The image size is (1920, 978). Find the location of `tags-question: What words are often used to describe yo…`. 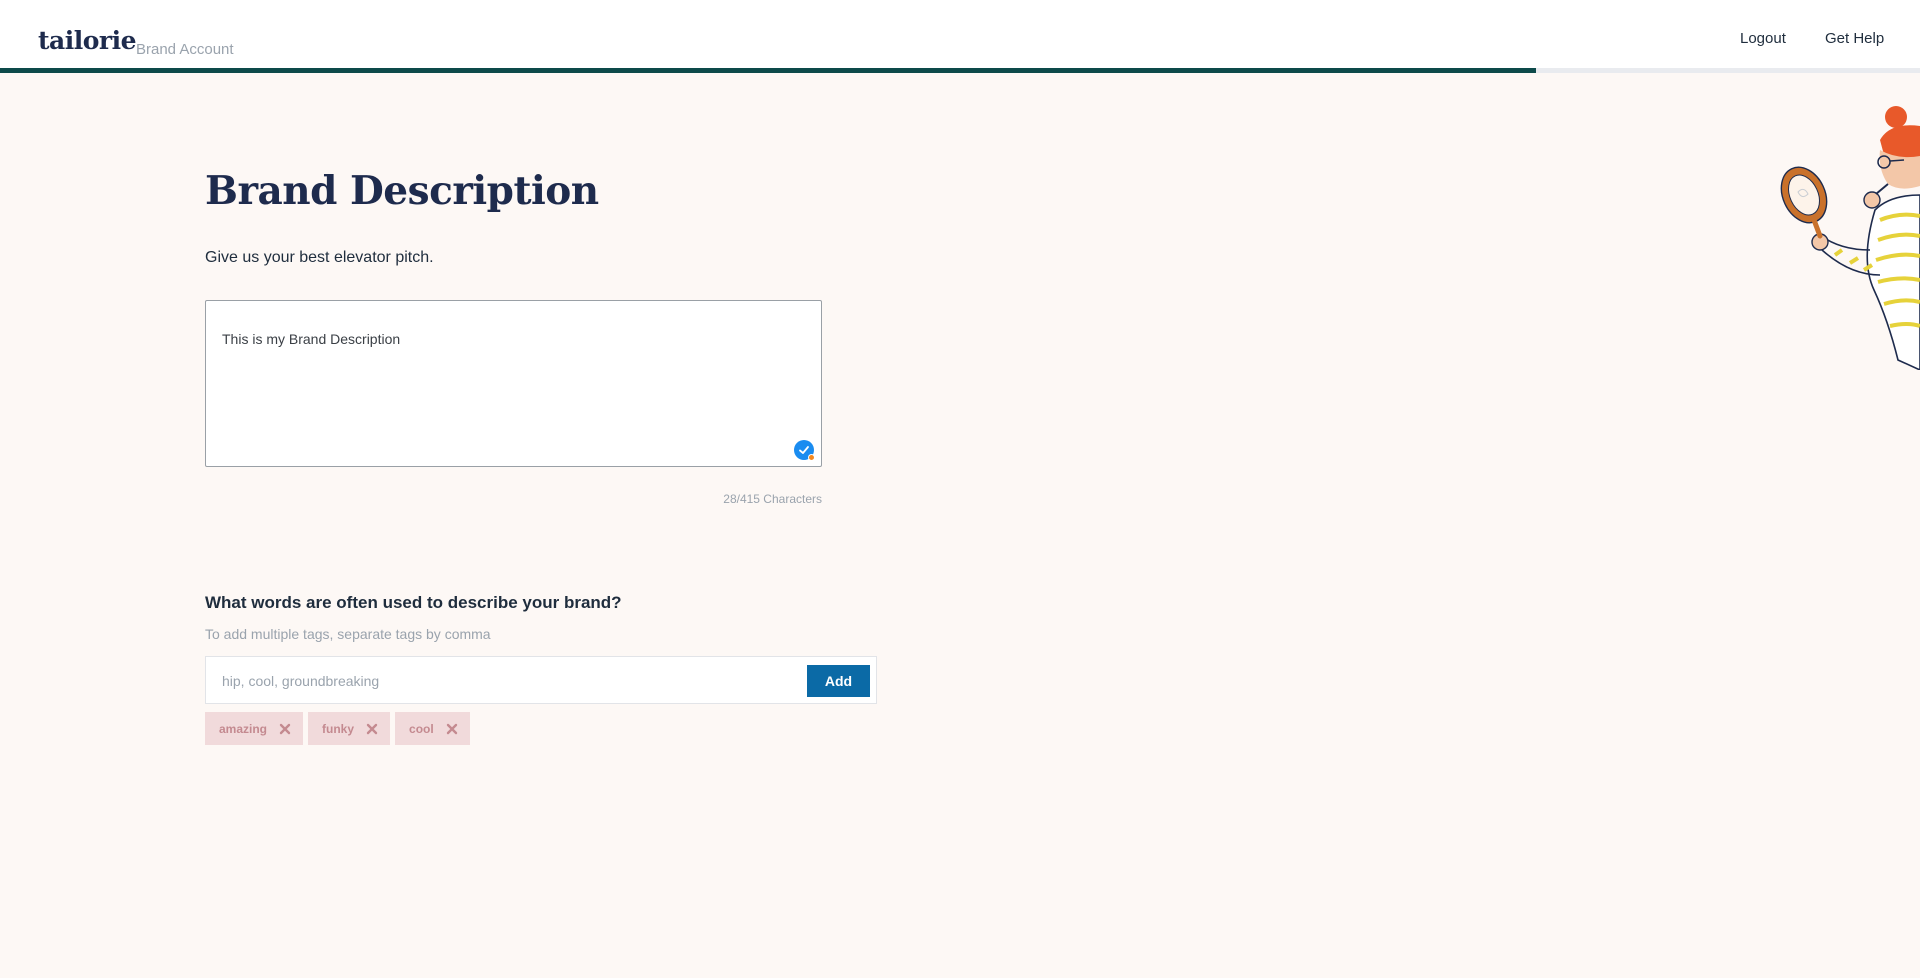

tags-question: What words are often used to describe yo… is located at coordinates (413, 602).